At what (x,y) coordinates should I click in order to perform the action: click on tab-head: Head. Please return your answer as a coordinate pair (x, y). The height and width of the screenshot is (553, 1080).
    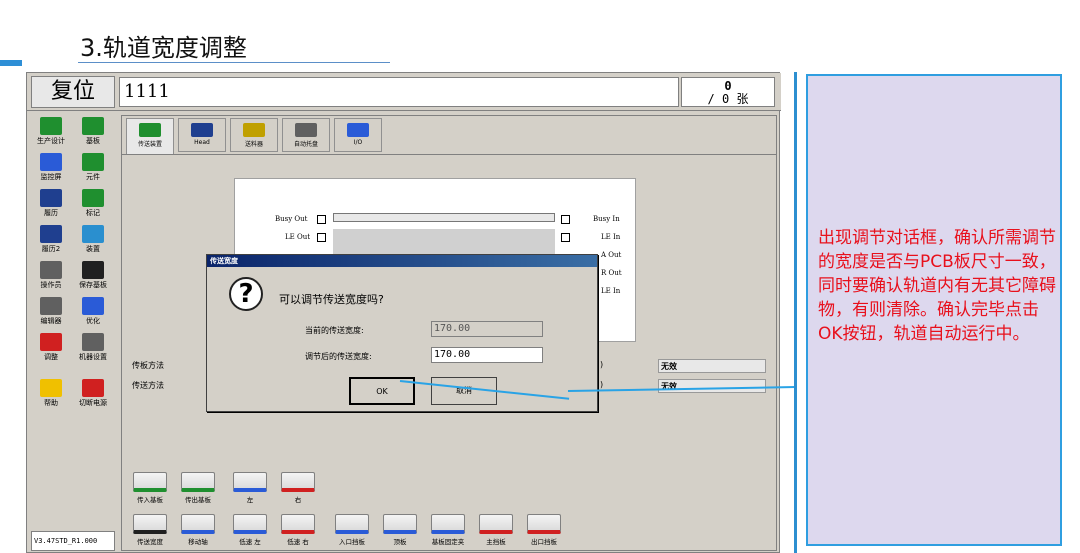
    Looking at the image, I should click on (202, 135).